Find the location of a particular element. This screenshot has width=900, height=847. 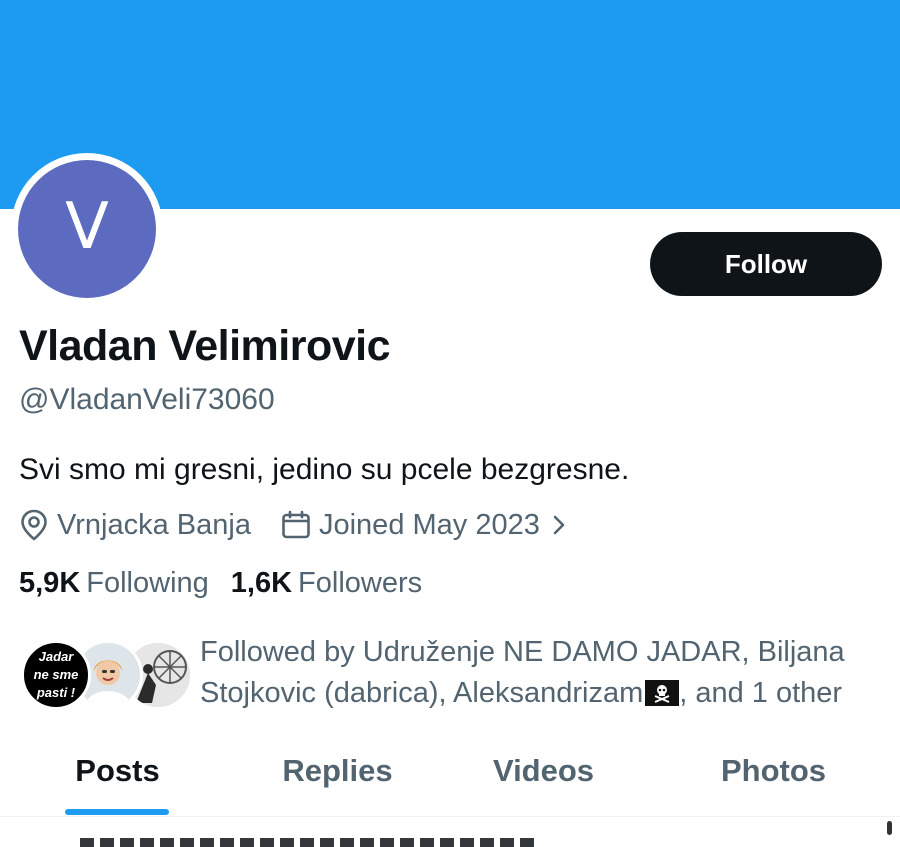

followers-link: 1,6K Followers is located at coordinates (326, 583).